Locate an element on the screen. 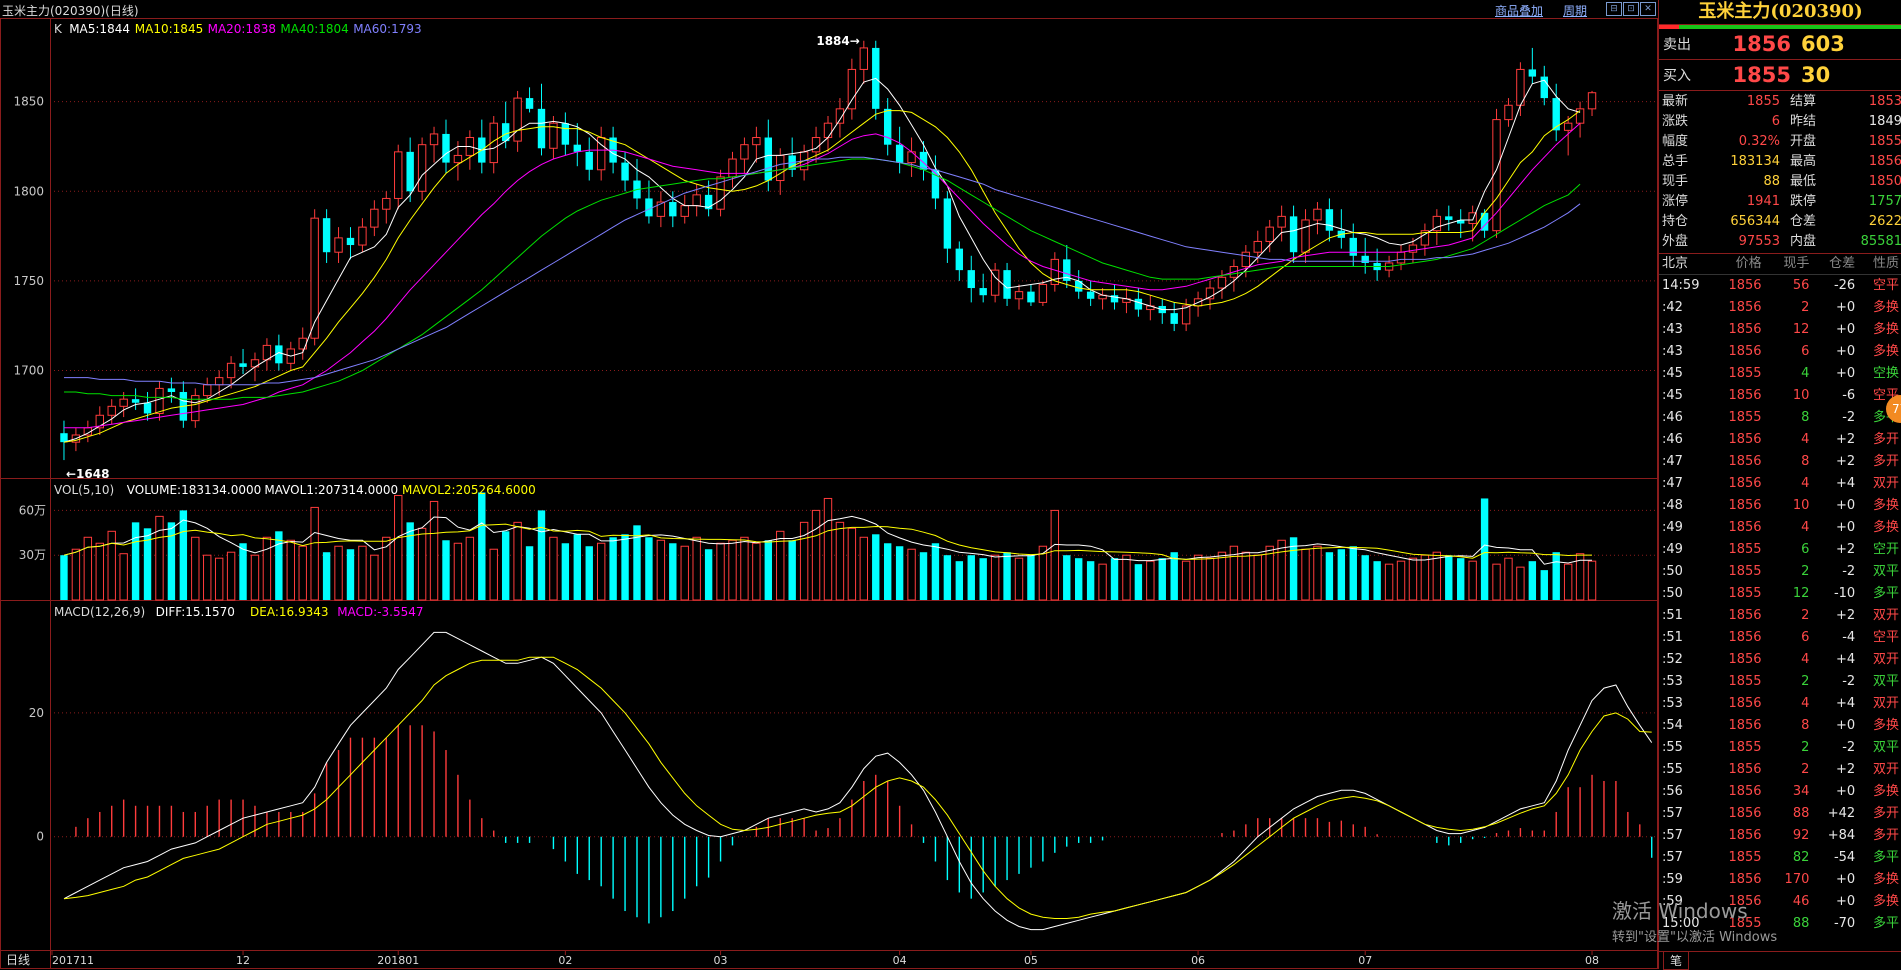  tick-row: :42 1856 2 +0 多换 is located at coordinates (1780, 308).